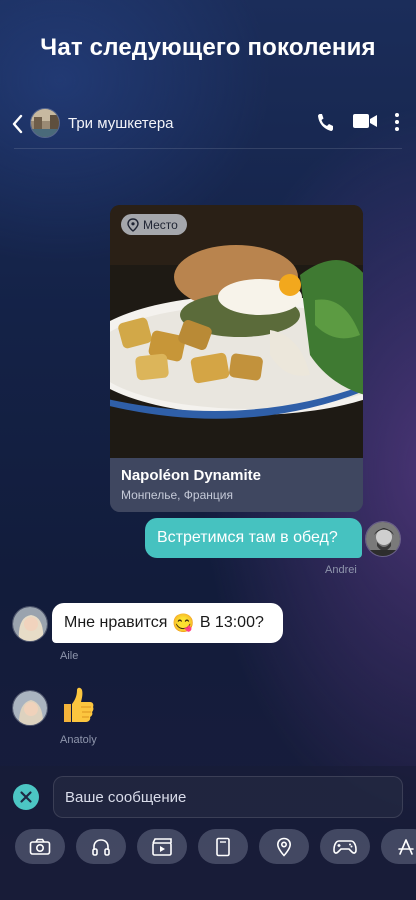 This screenshot has width=416, height=900. Describe the element at coordinates (406, 846) in the screenshot. I see `app-store-icon` at that location.